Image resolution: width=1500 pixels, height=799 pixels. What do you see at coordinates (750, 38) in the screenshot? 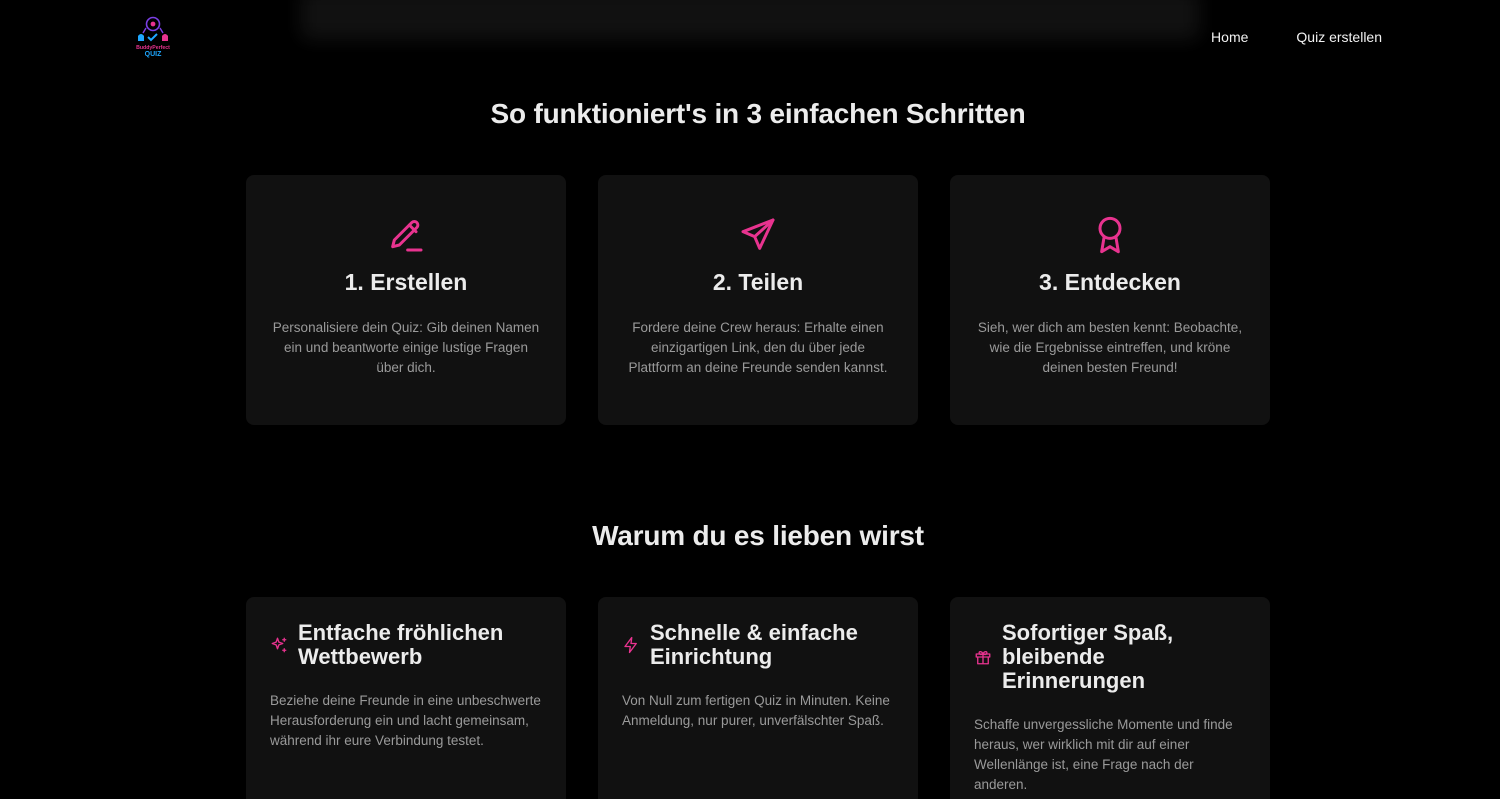
I see `navbar: BuddyPerfect QUIZ Home Quiz erstellen` at bounding box center [750, 38].